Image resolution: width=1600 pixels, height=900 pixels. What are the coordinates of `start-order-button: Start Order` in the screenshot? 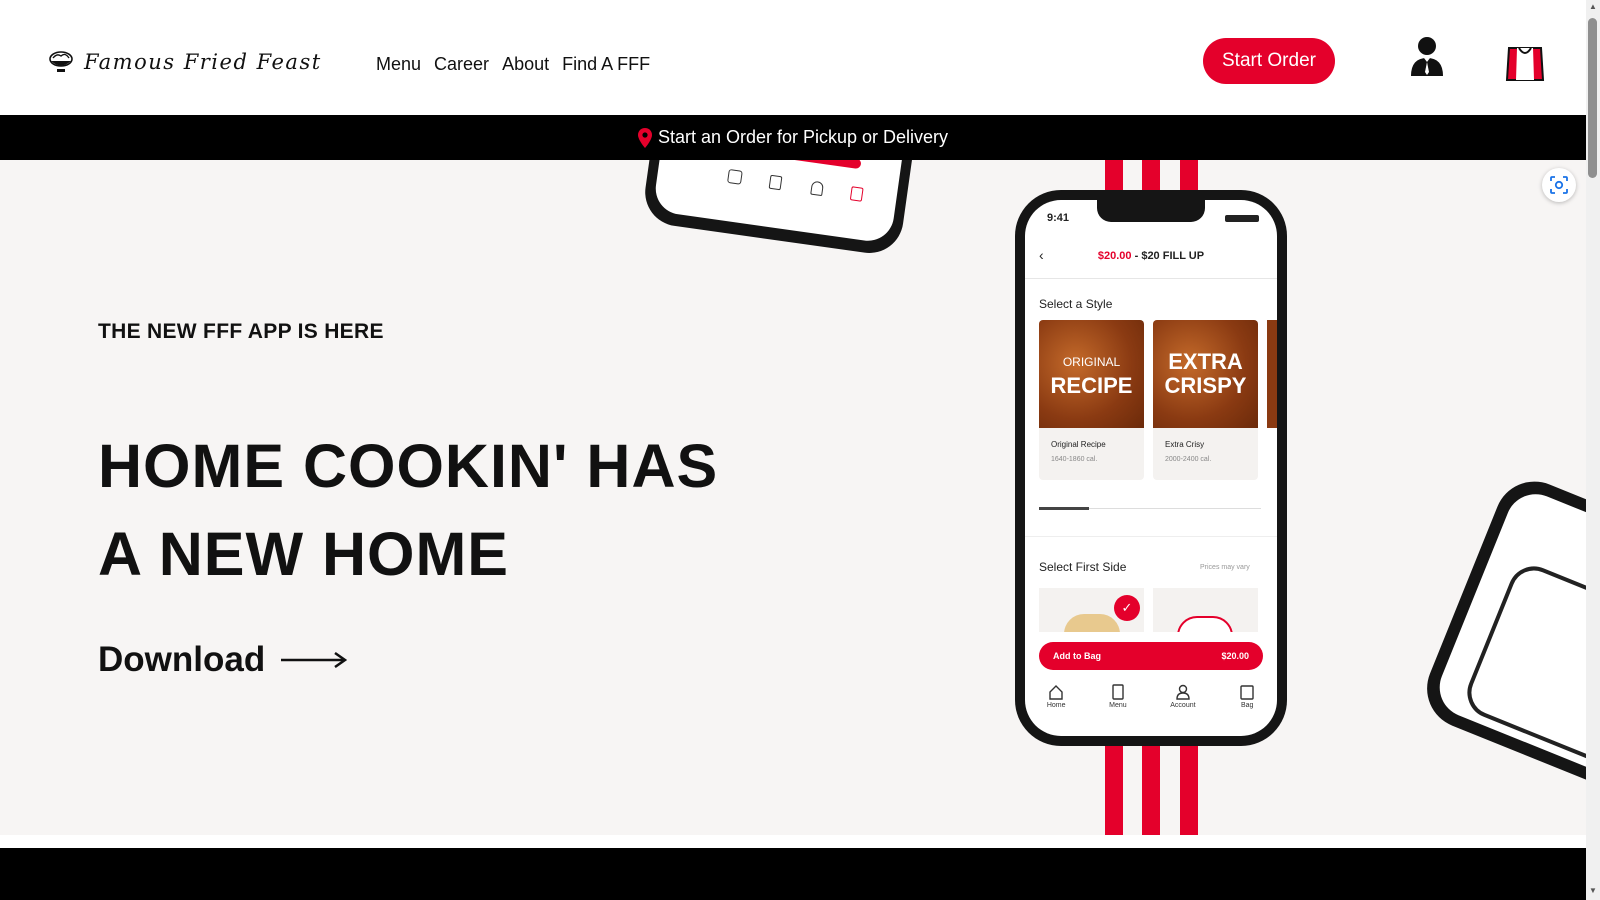 It's located at (1269, 61).